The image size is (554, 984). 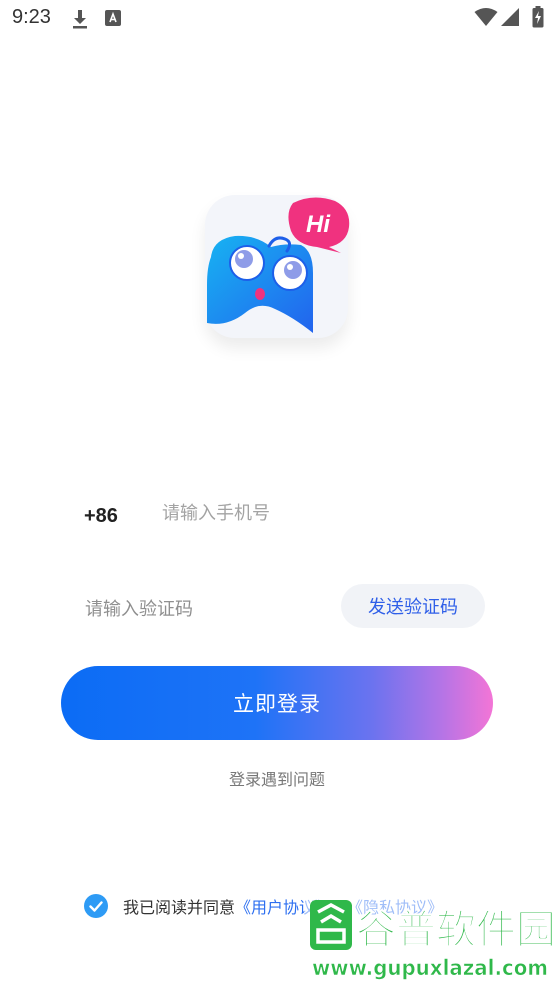 I want to click on privacy-agreement-link: 《隐私协议》, so click(x=395, y=906).